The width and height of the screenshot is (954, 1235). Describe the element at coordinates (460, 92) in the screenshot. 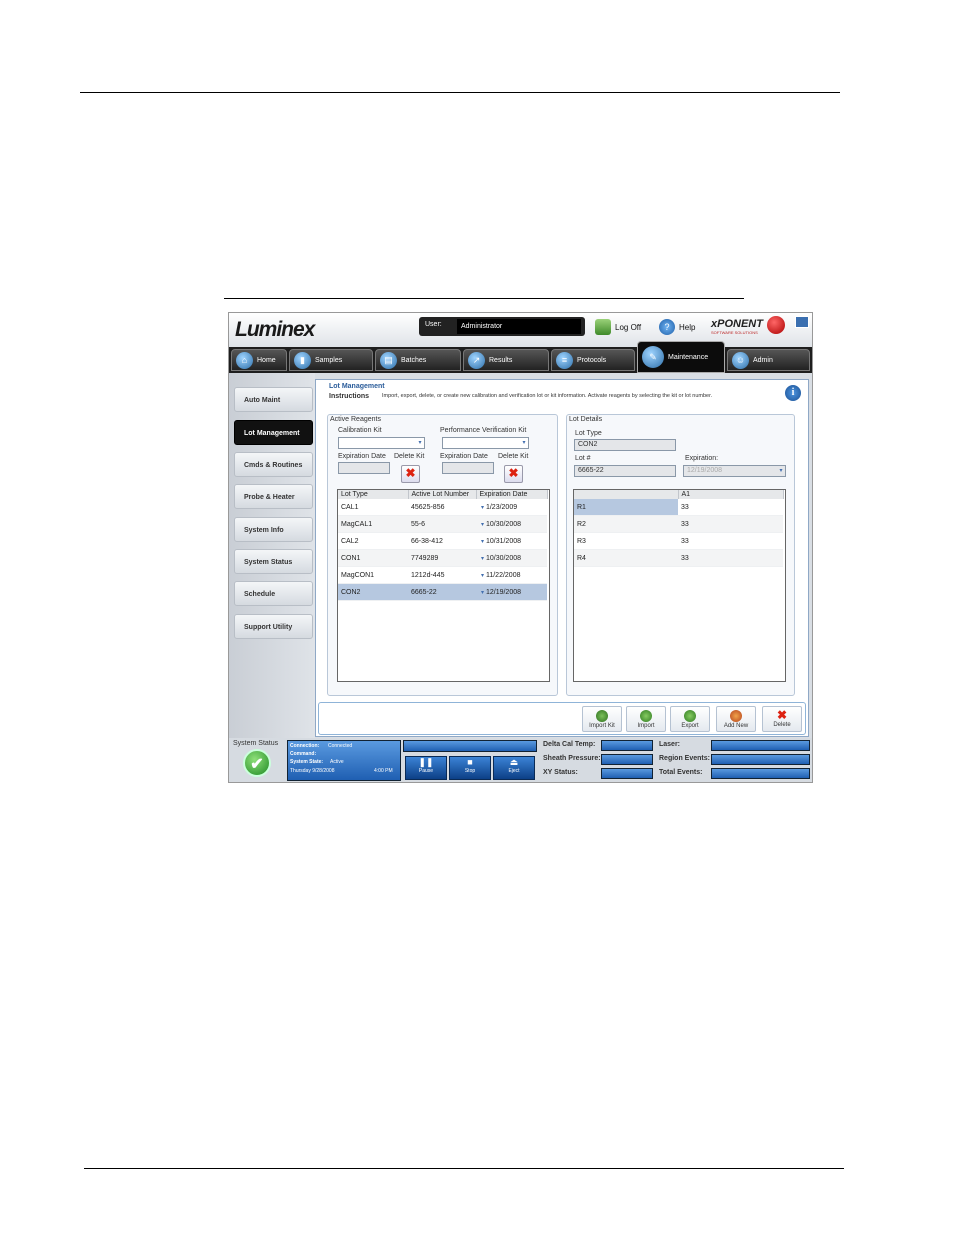

I see `page-header-rule` at that location.